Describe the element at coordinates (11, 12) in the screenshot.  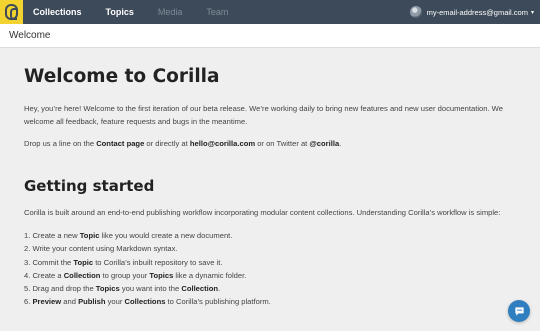
I see `corilla-logo-icon` at that location.